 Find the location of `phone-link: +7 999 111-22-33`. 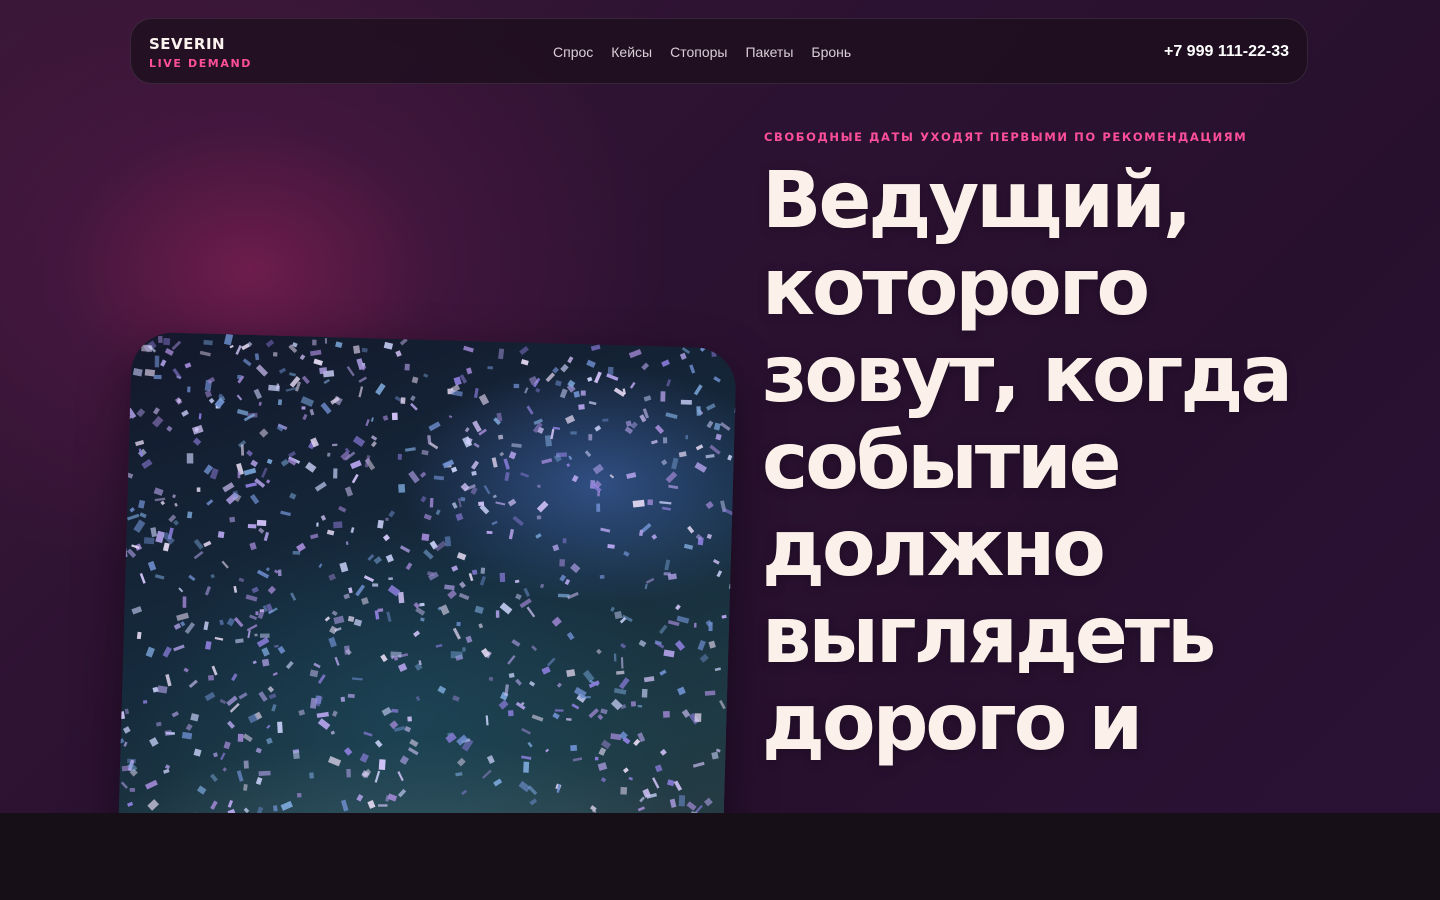

phone-link: +7 999 111-22-33 is located at coordinates (1226, 52).